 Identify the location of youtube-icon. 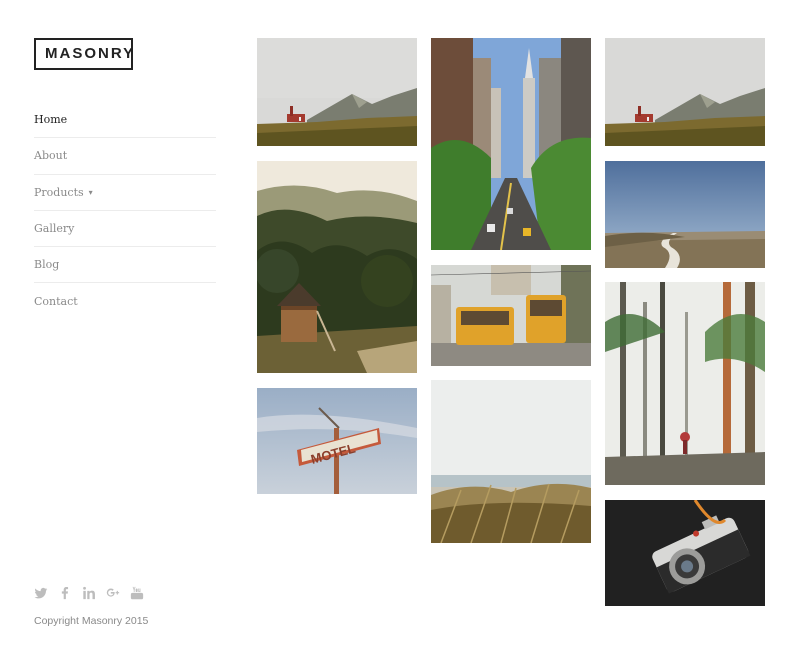
(137, 593).